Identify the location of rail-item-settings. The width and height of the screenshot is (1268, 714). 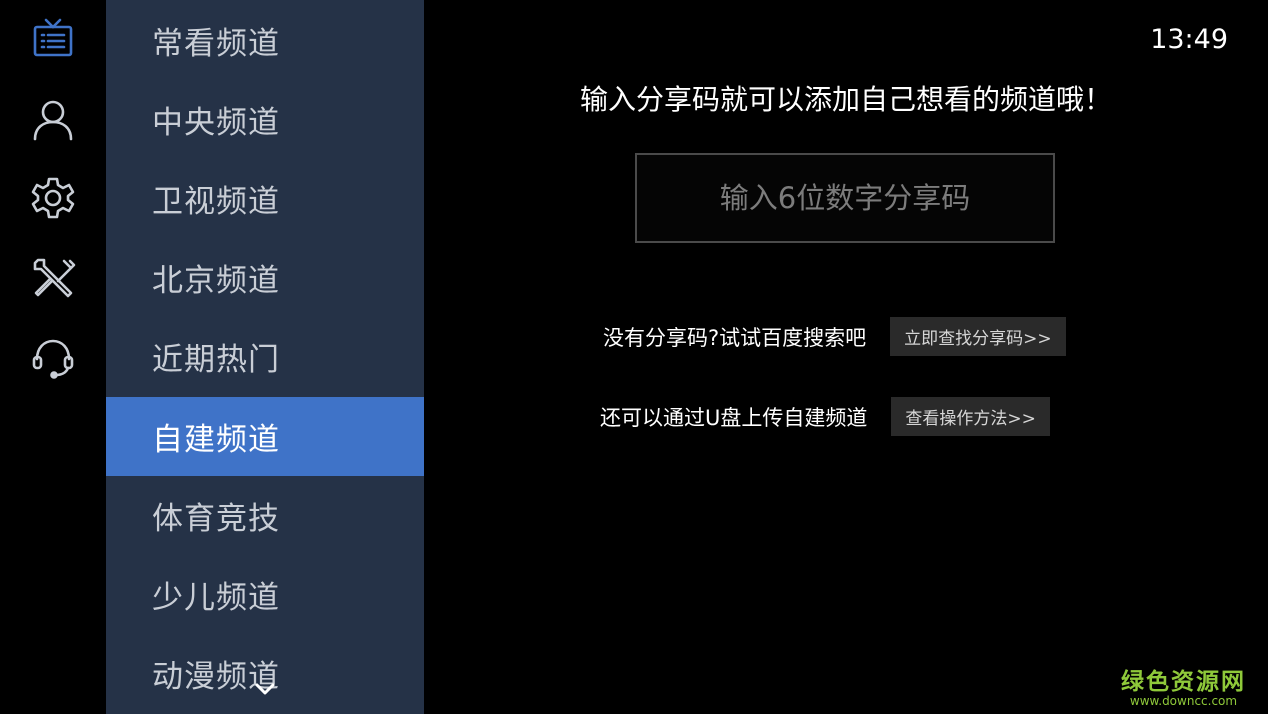
(53, 198).